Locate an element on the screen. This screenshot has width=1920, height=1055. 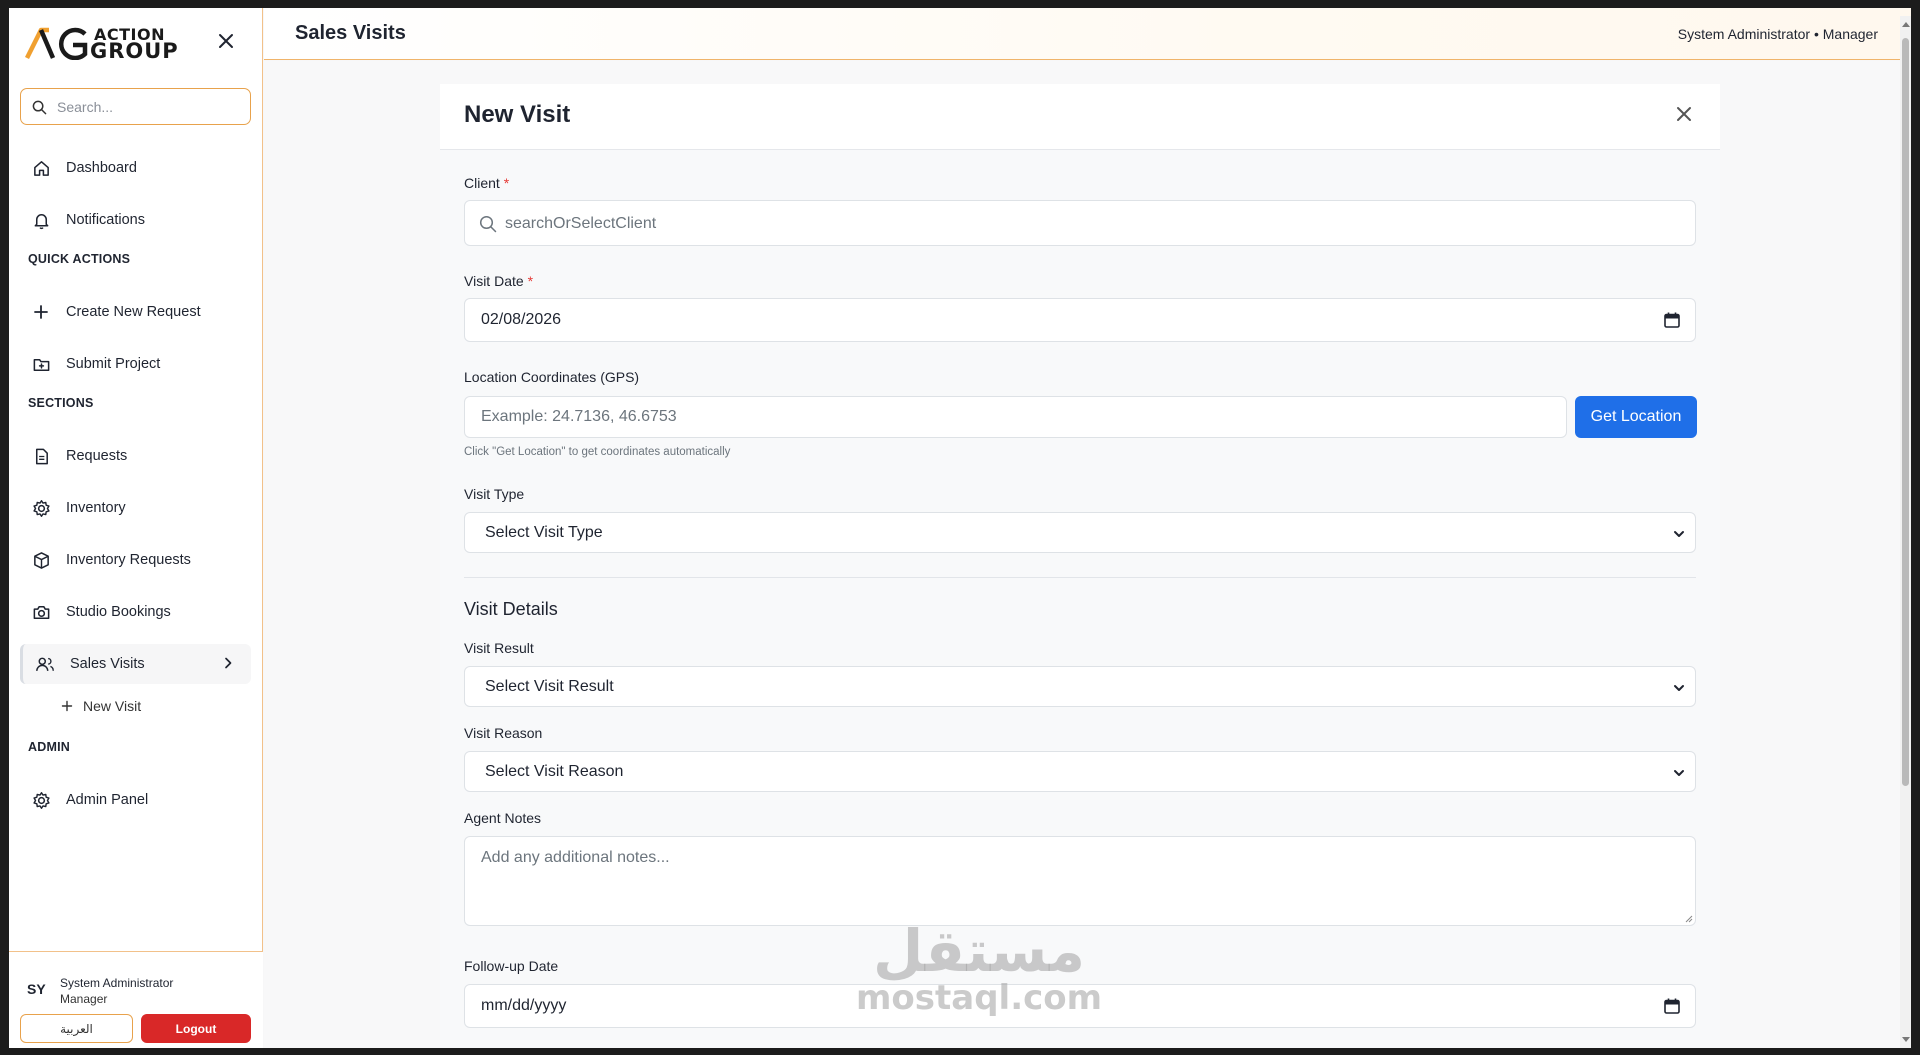
sidebar-item-label: Create New Request is located at coordinates (133, 312).